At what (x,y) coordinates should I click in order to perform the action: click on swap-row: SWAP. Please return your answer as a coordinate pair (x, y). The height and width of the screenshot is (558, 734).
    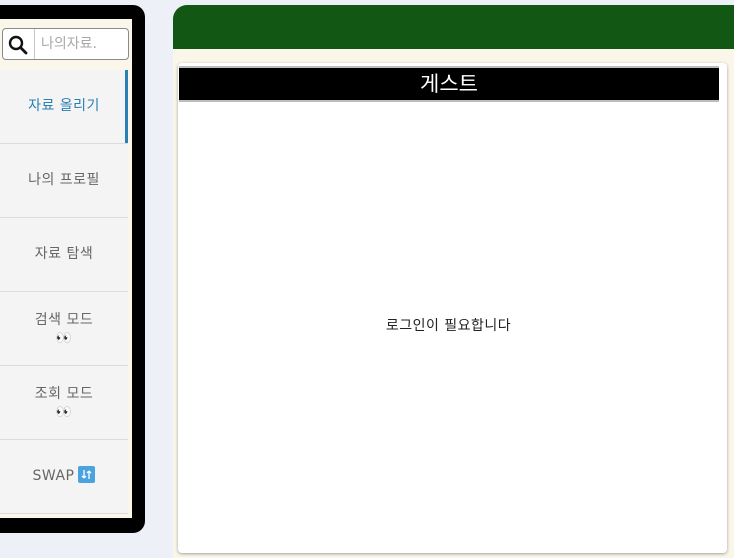
    Looking at the image, I should click on (64, 476).